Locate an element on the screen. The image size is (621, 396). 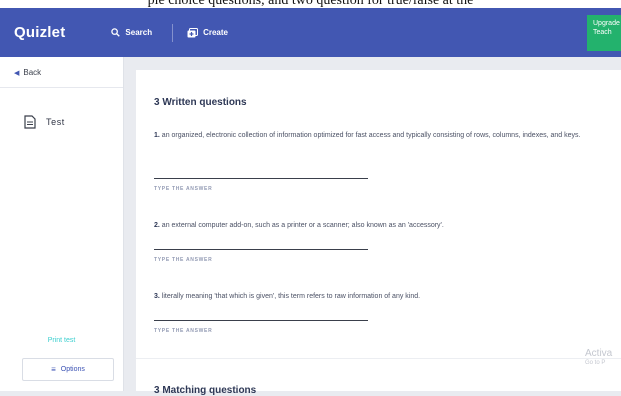
search-icon is located at coordinates (116, 32).